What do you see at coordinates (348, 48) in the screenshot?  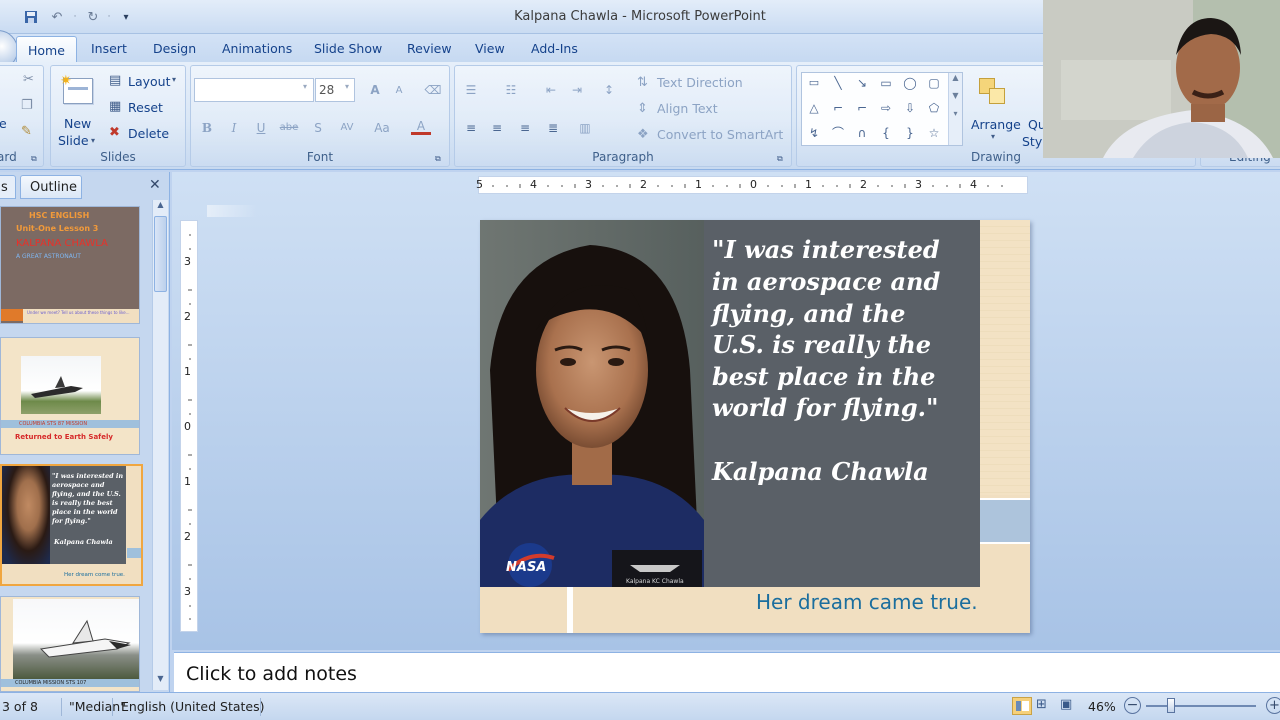 I see `tab-slide-show: Slide Show` at bounding box center [348, 48].